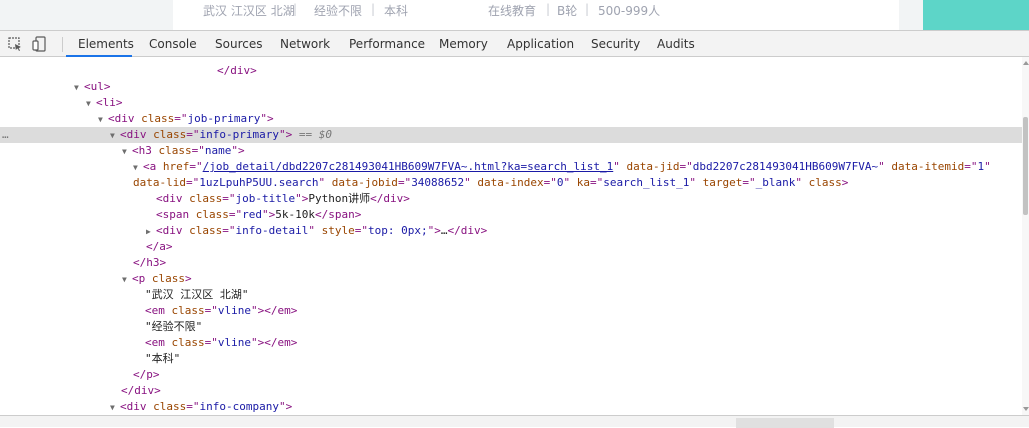 This screenshot has height=428, width=1029. What do you see at coordinates (567, 11) in the screenshot?
I see `company-stage: B轮` at bounding box center [567, 11].